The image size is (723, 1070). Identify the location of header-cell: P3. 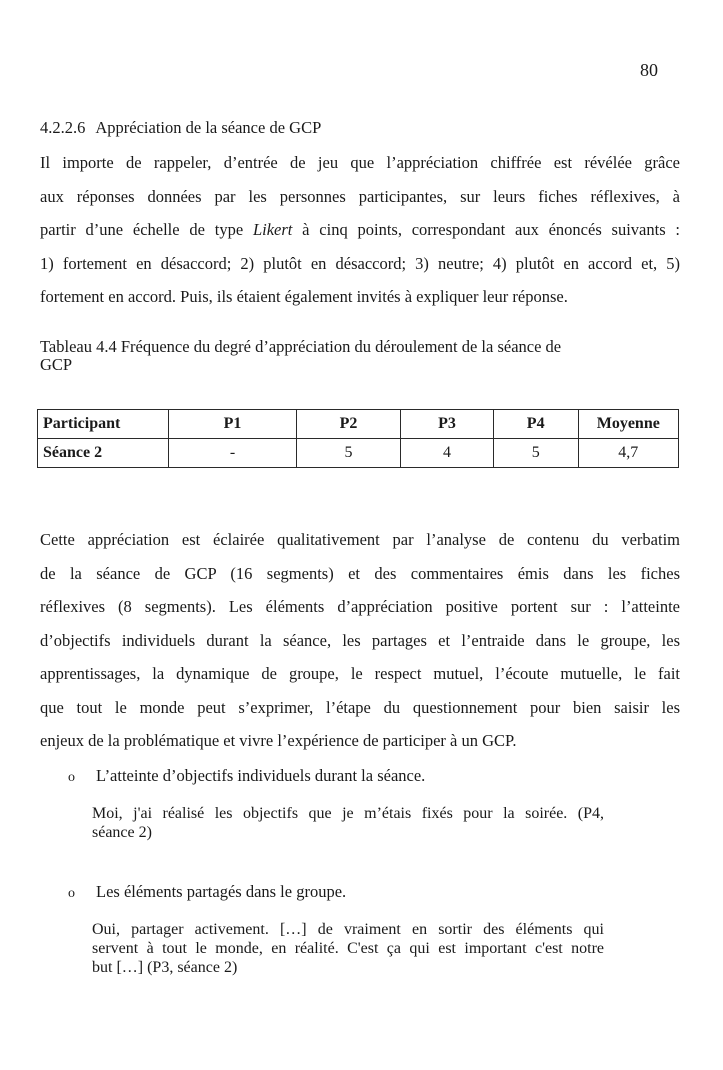
(447, 424).